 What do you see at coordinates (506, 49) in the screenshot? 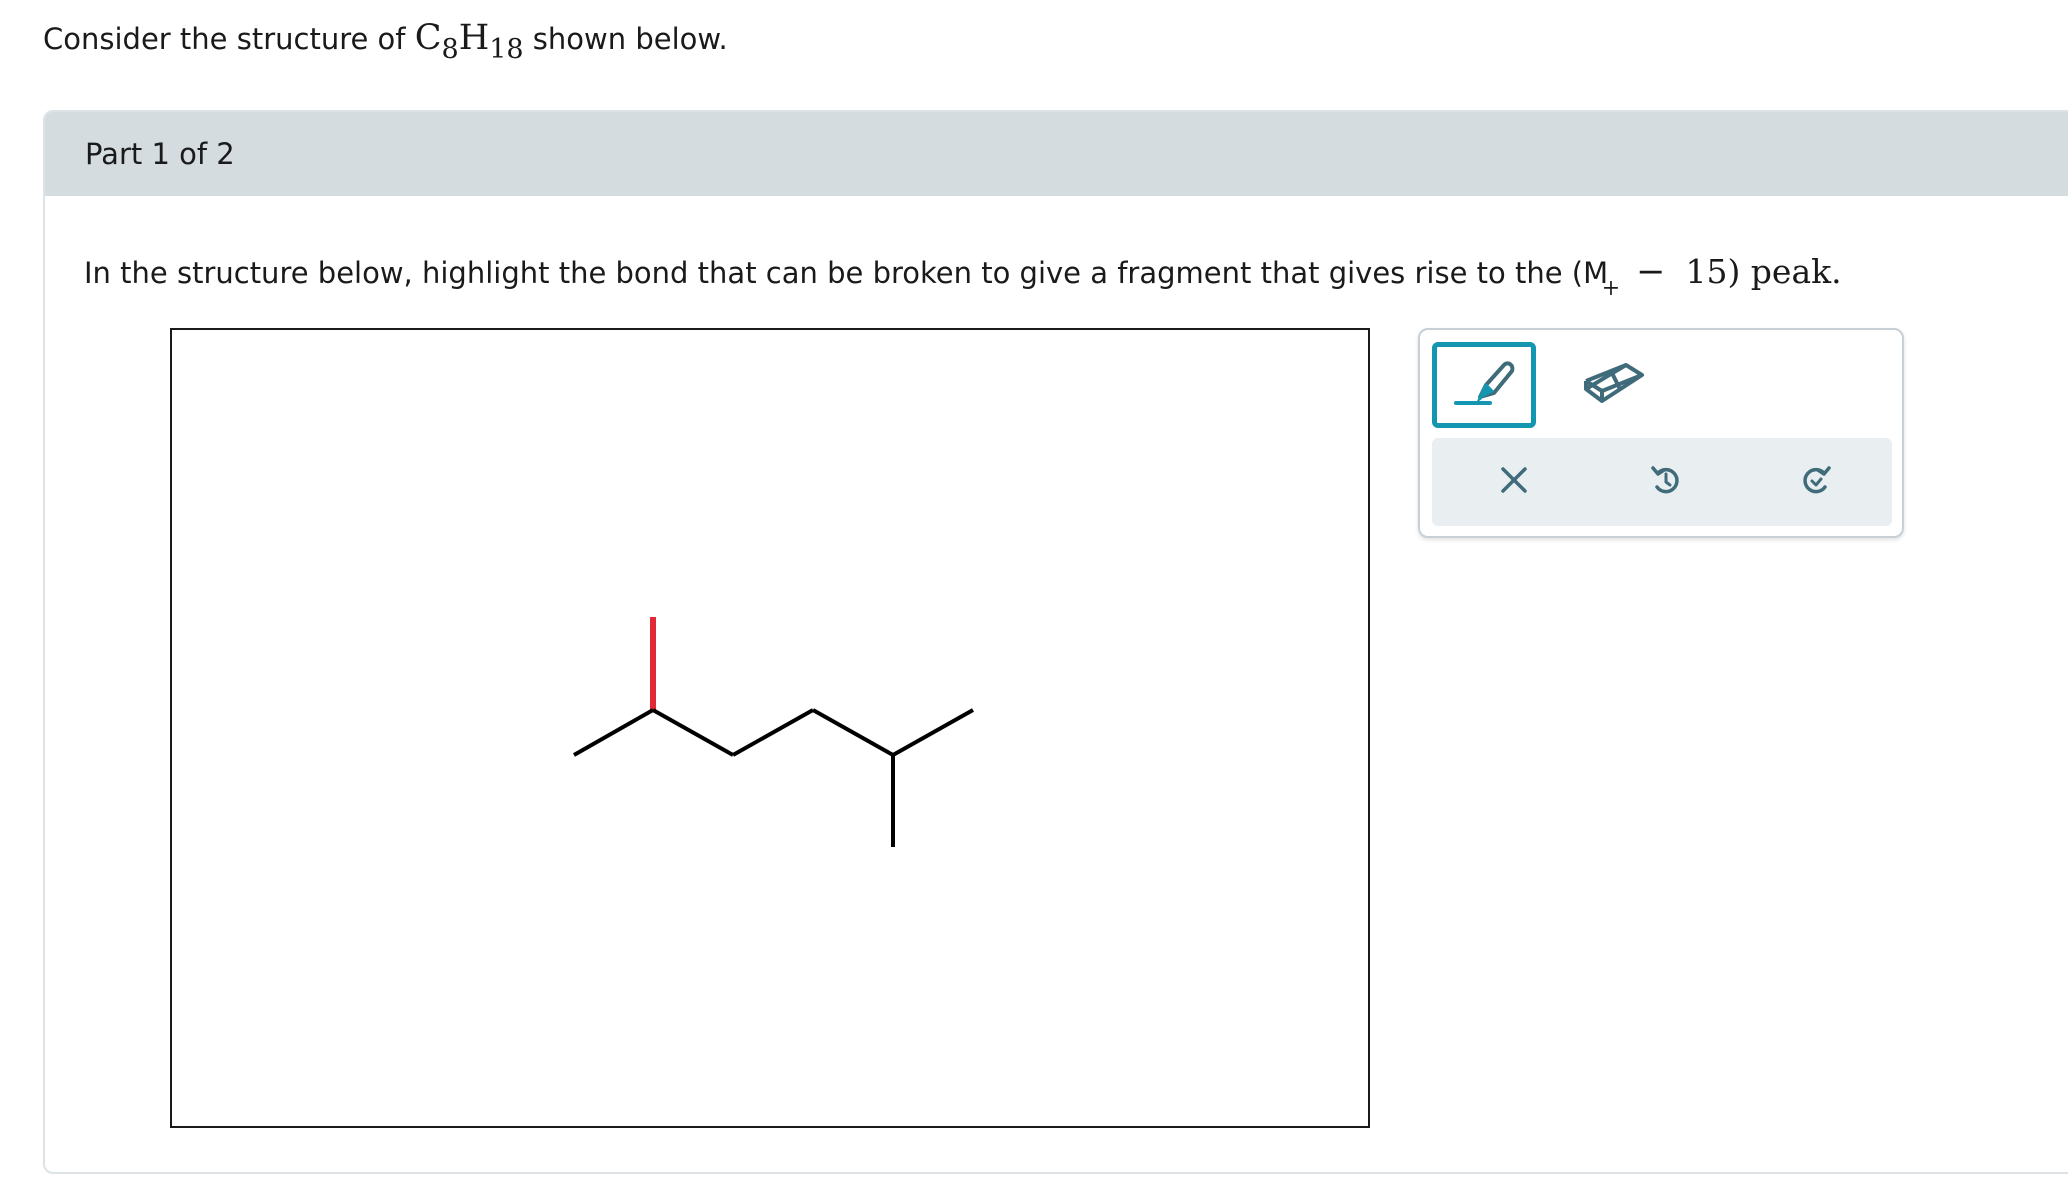
I see `formula-hydrogen-count: 18` at bounding box center [506, 49].